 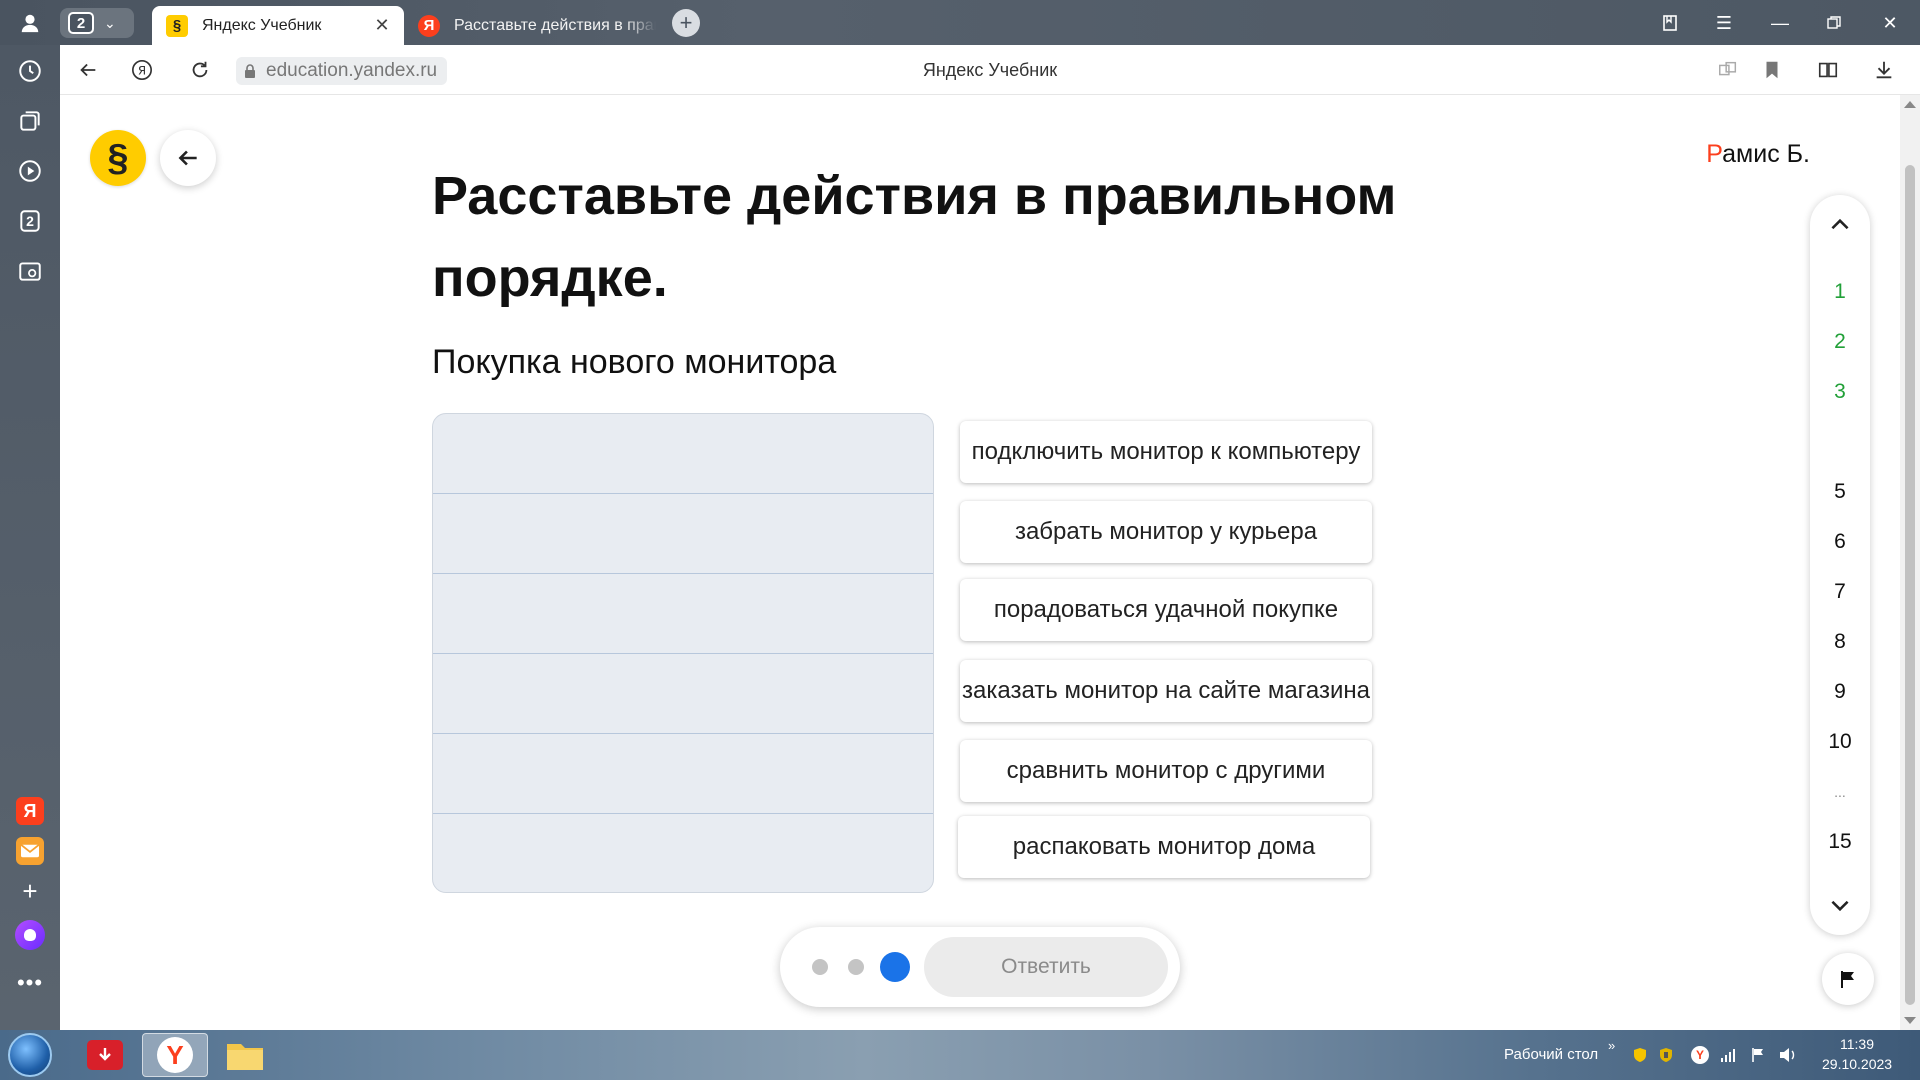 What do you see at coordinates (30, 121) in the screenshot?
I see `collections-sidebar-icon` at bounding box center [30, 121].